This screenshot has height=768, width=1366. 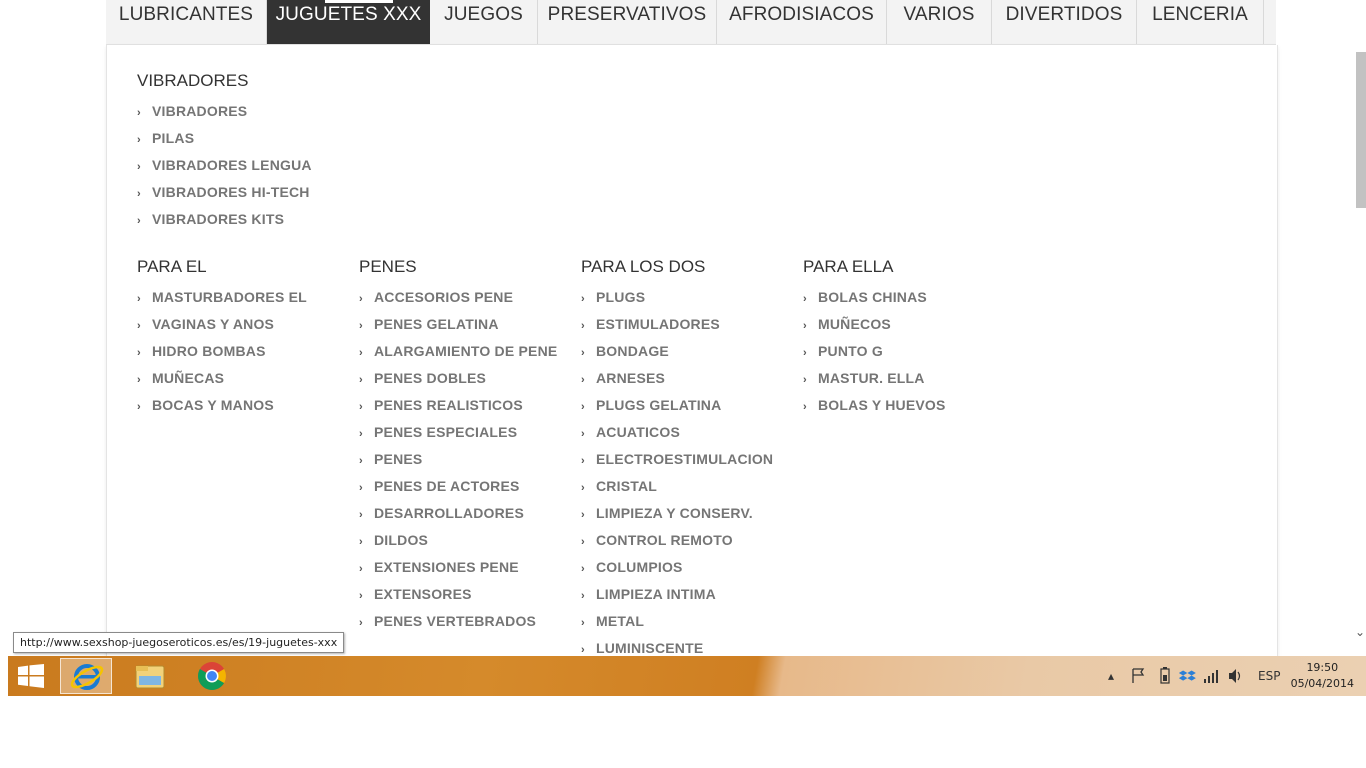 What do you see at coordinates (1187, 676) in the screenshot?
I see `dropbox-icon` at bounding box center [1187, 676].